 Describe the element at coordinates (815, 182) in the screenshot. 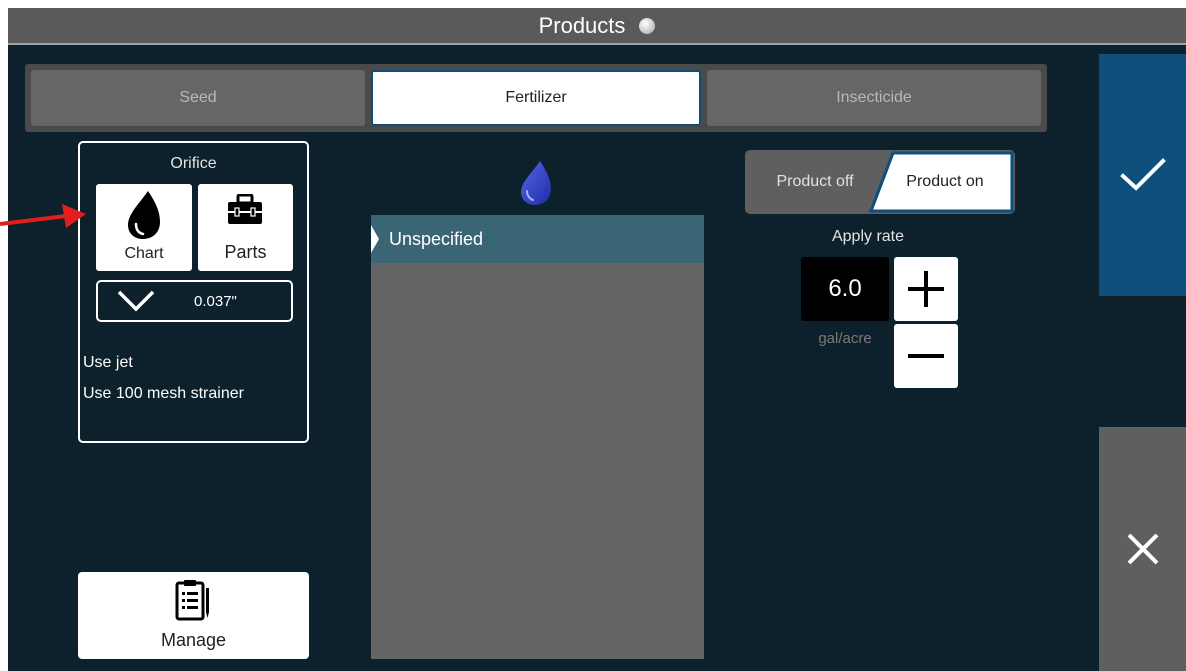

I see `product-off-option: Product off` at that location.